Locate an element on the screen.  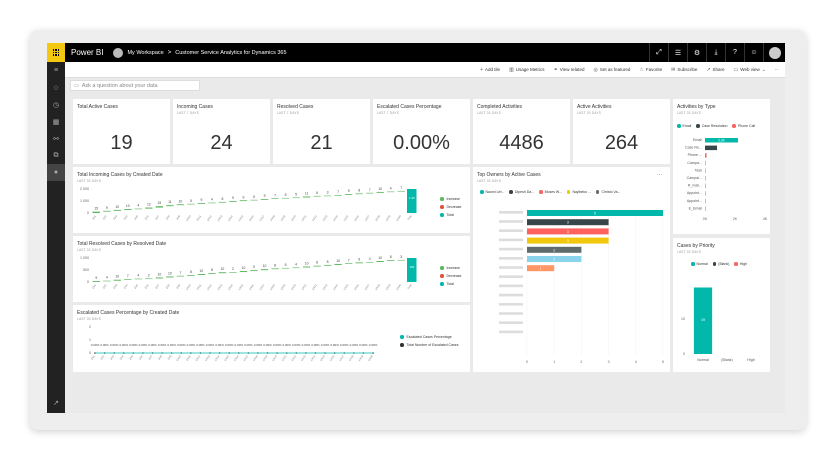
help-icon: ? is located at coordinates (734, 52).